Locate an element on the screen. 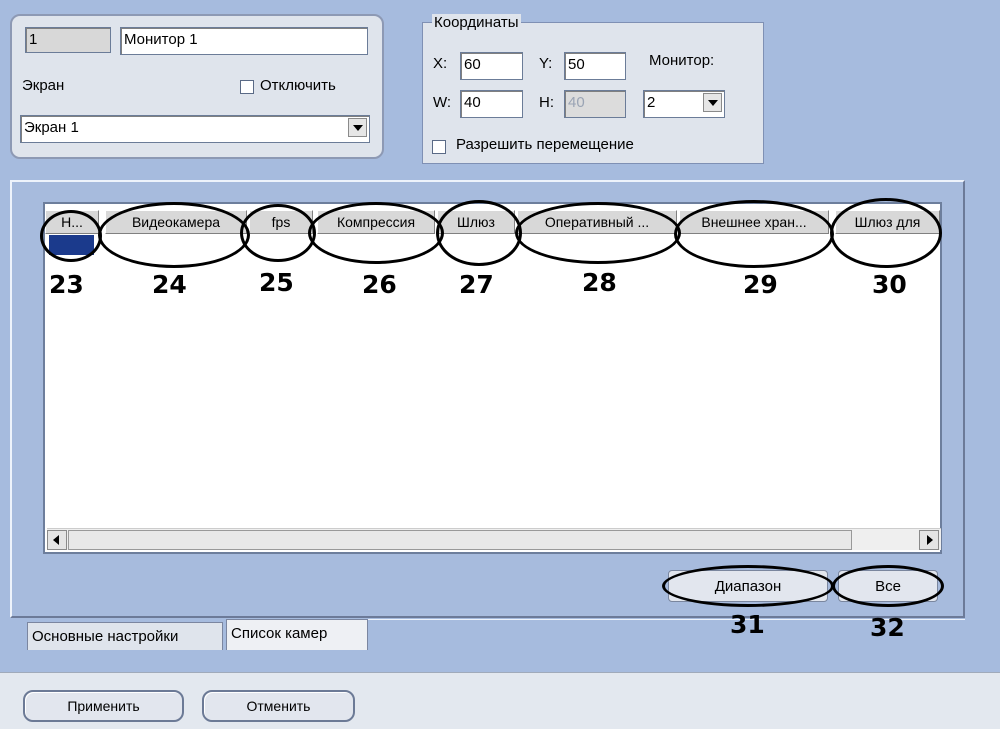 The width and height of the screenshot is (1000, 729). w-label: W: is located at coordinates (442, 102).